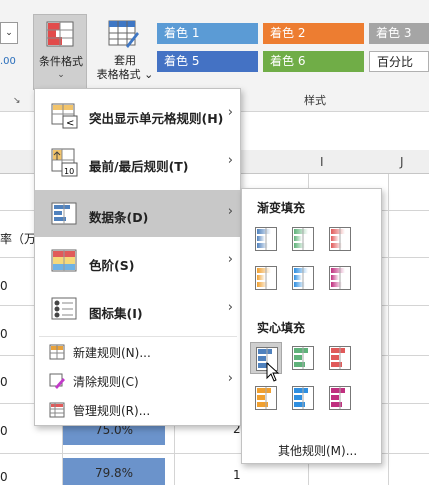  Describe the element at coordinates (281, 328) in the screenshot. I see `solid-fill-heading: 实心填充` at that location.